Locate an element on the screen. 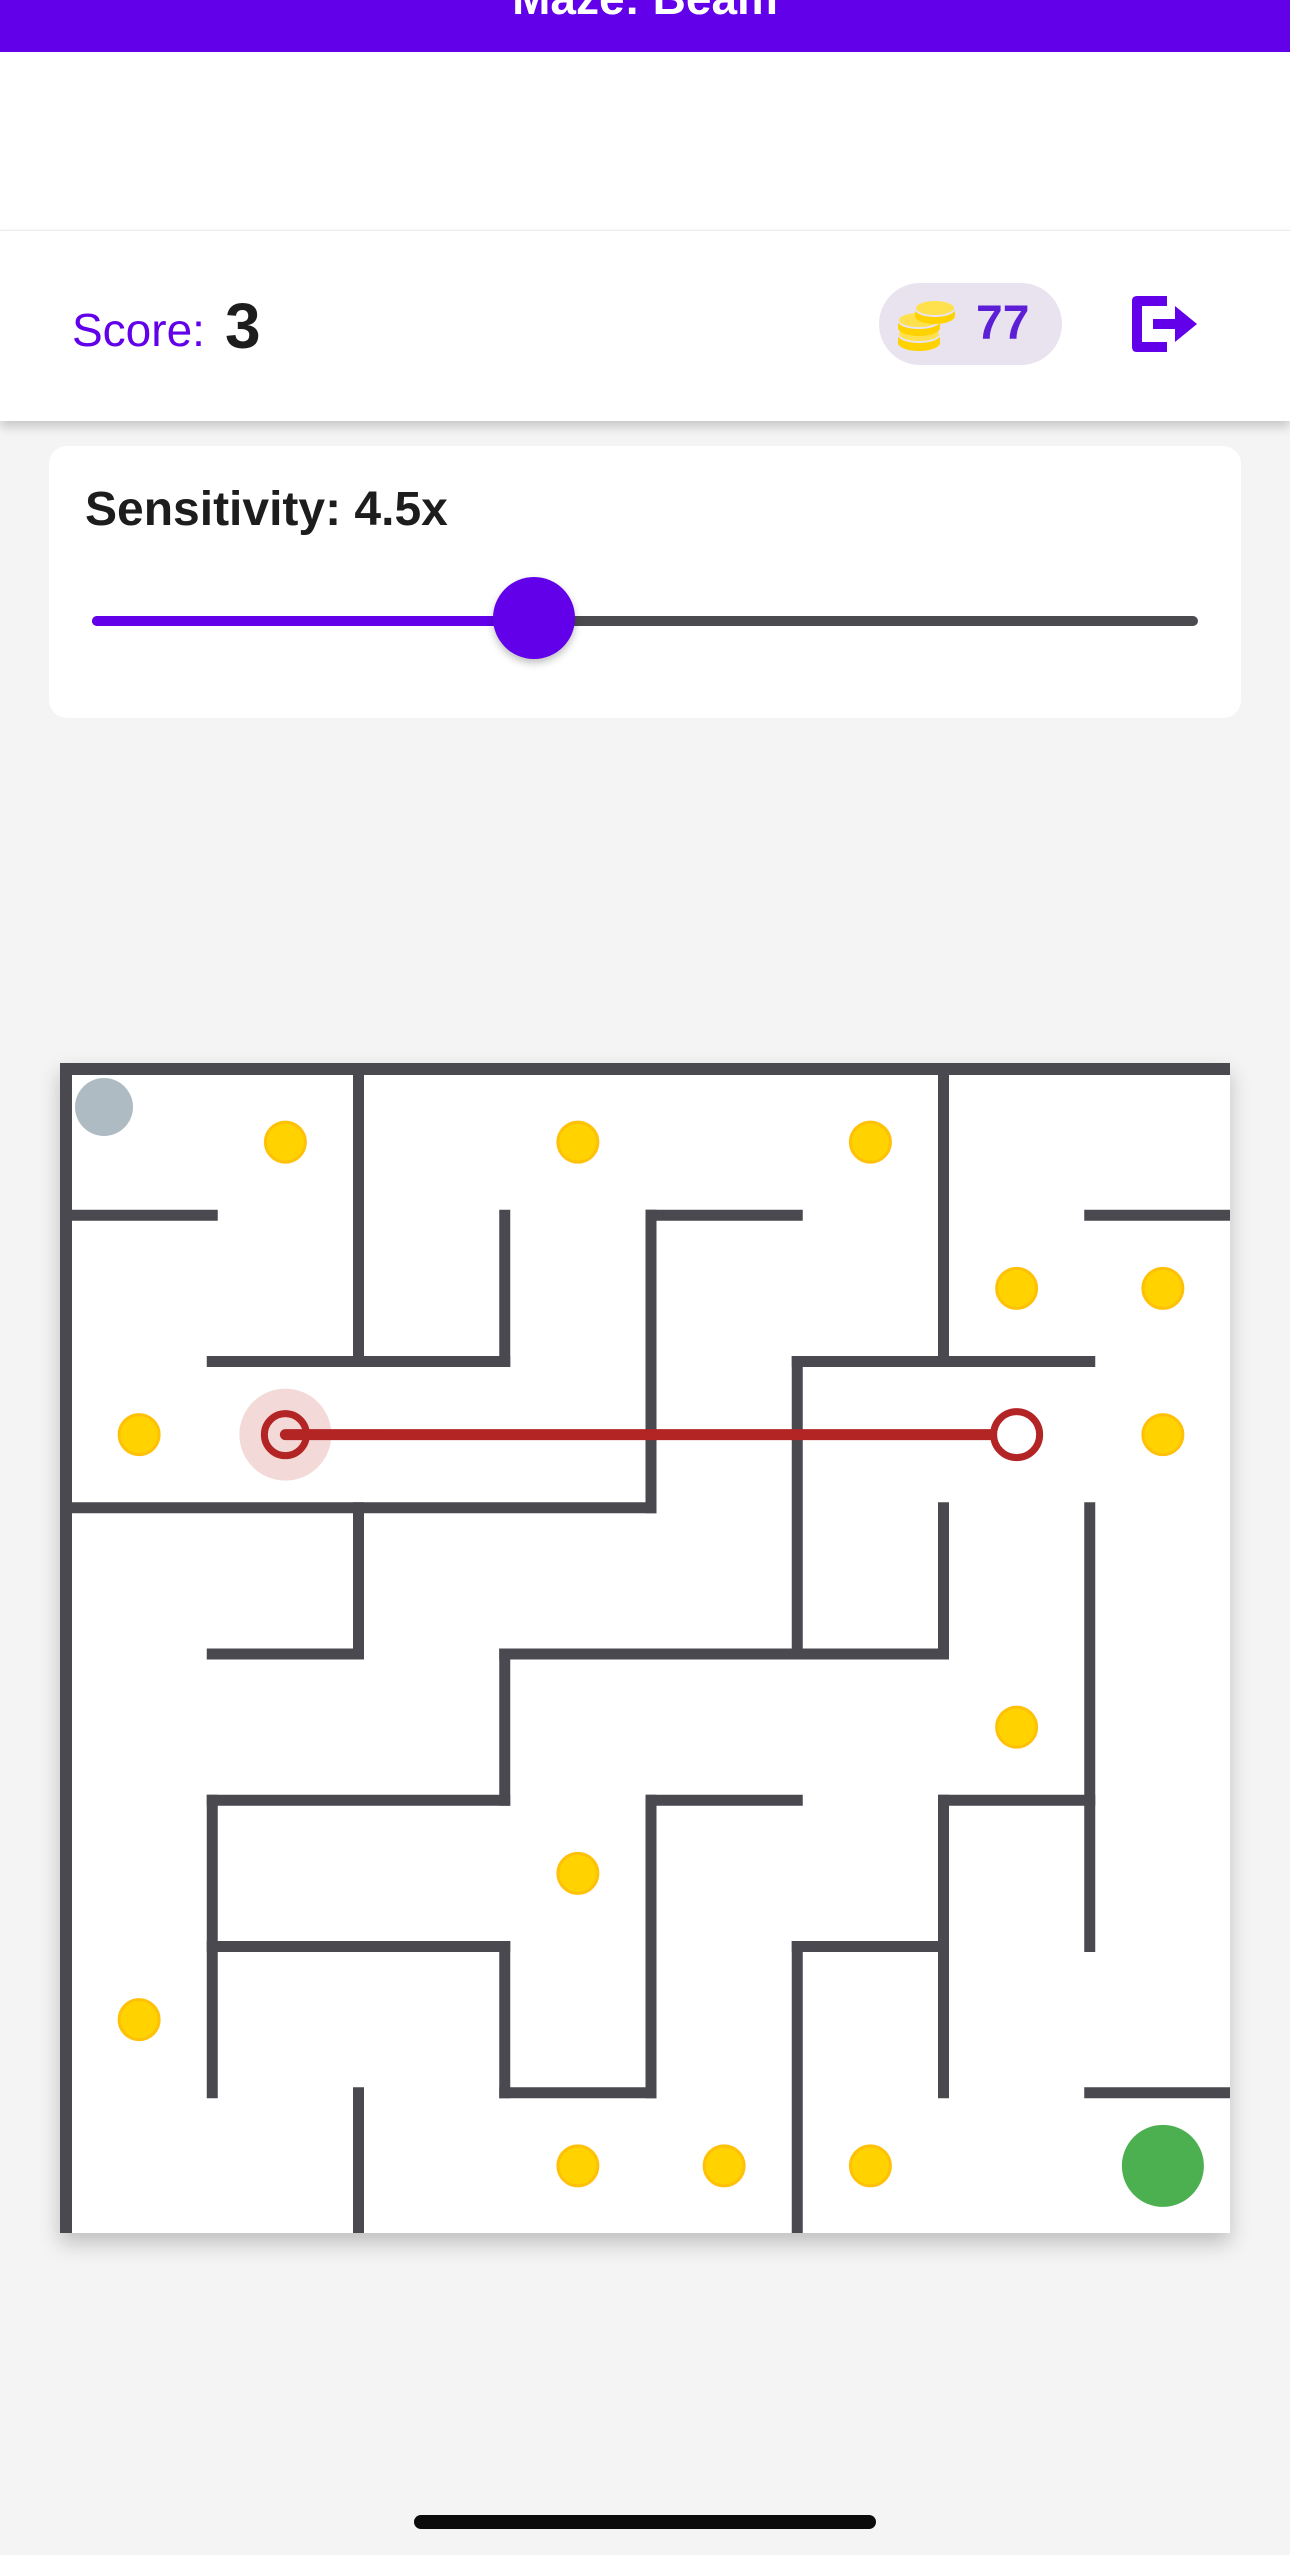 This screenshot has height=2555, width=1290. goal-hole is located at coordinates (1162, 2165).